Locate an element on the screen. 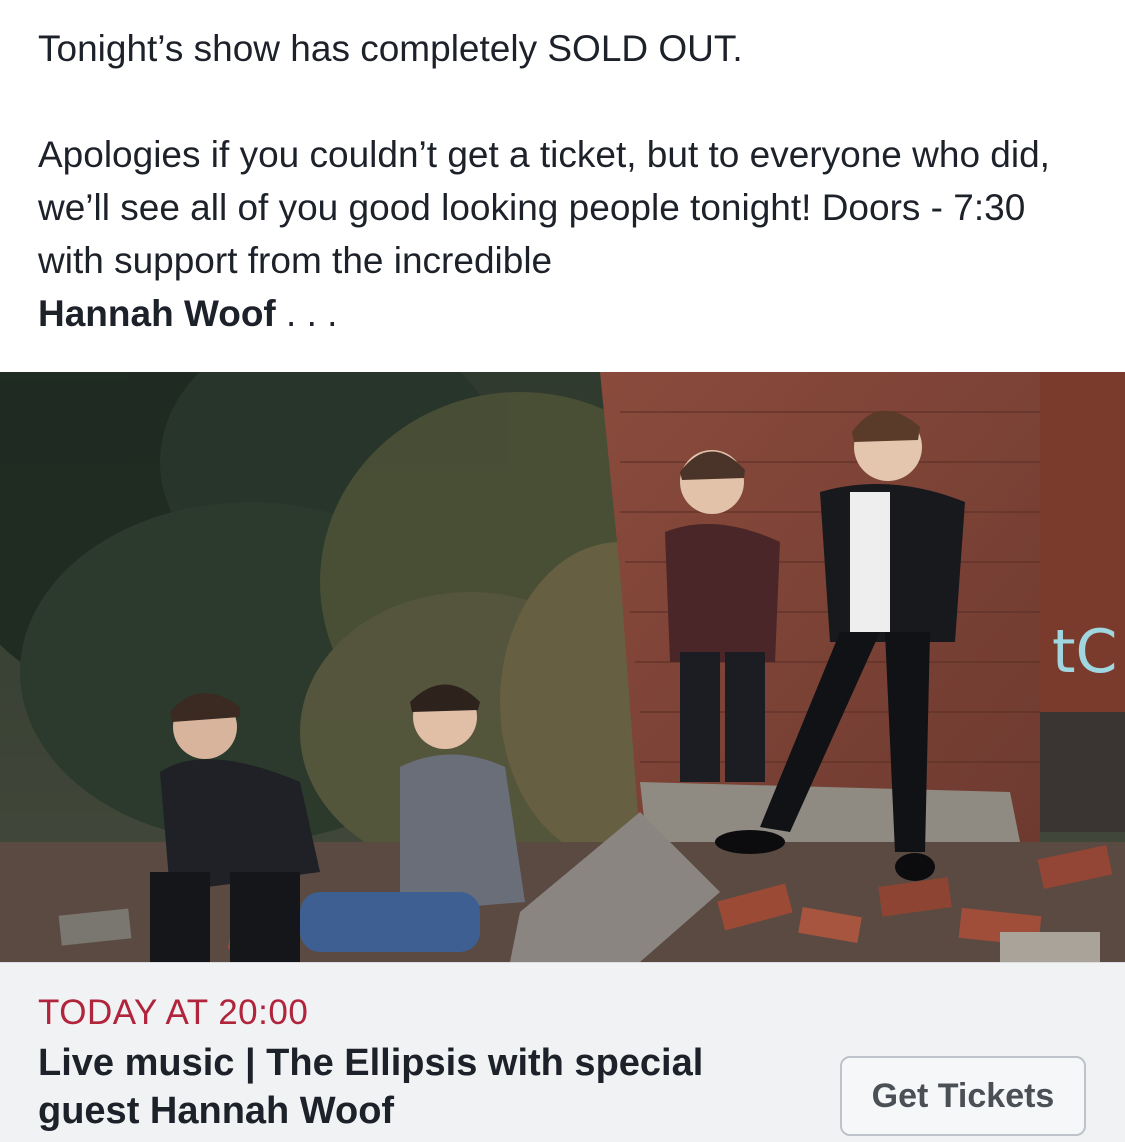 The image size is (1125, 1142). graffiti-text: tC is located at coordinates (1084, 652).